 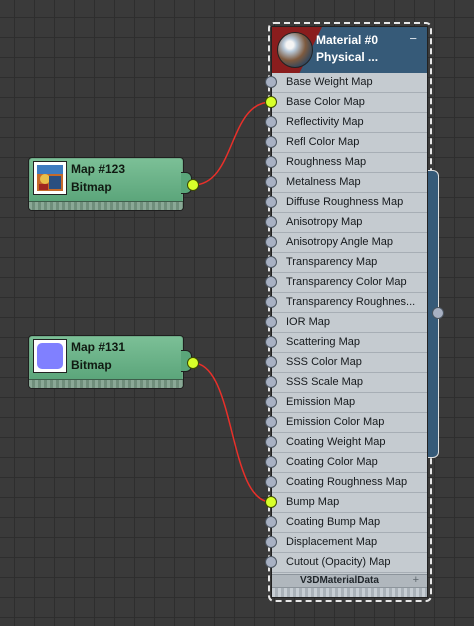 I want to click on material-sphere-icon, so click(x=295, y=50).